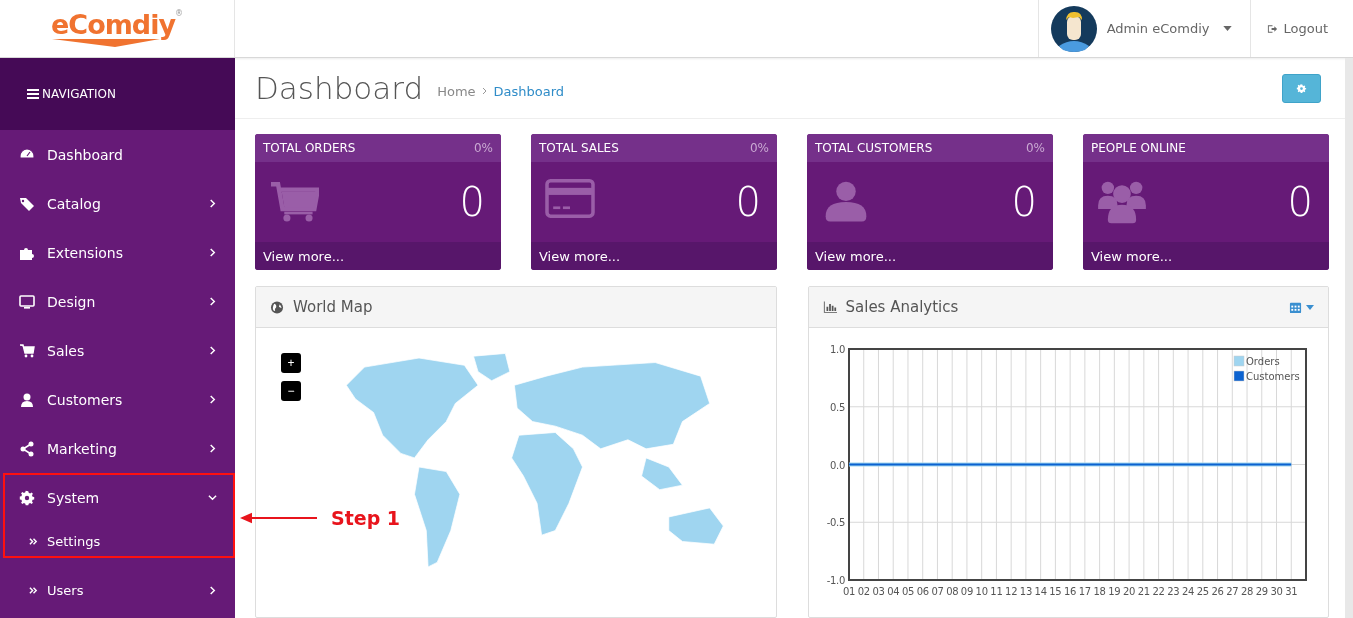 This screenshot has height=618, width=1353. Describe the element at coordinates (922, 591) in the screenshot. I see `x-tick-label: 06` at that location.